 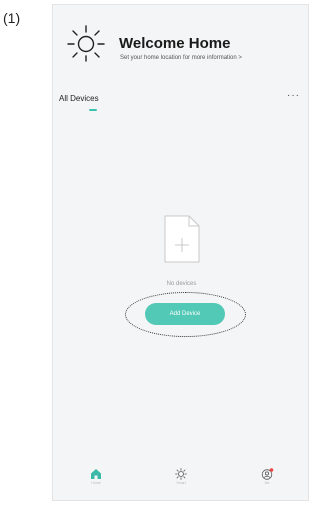 I want to click on tab-all-devices: All Devices, so click(x=79, y=98).